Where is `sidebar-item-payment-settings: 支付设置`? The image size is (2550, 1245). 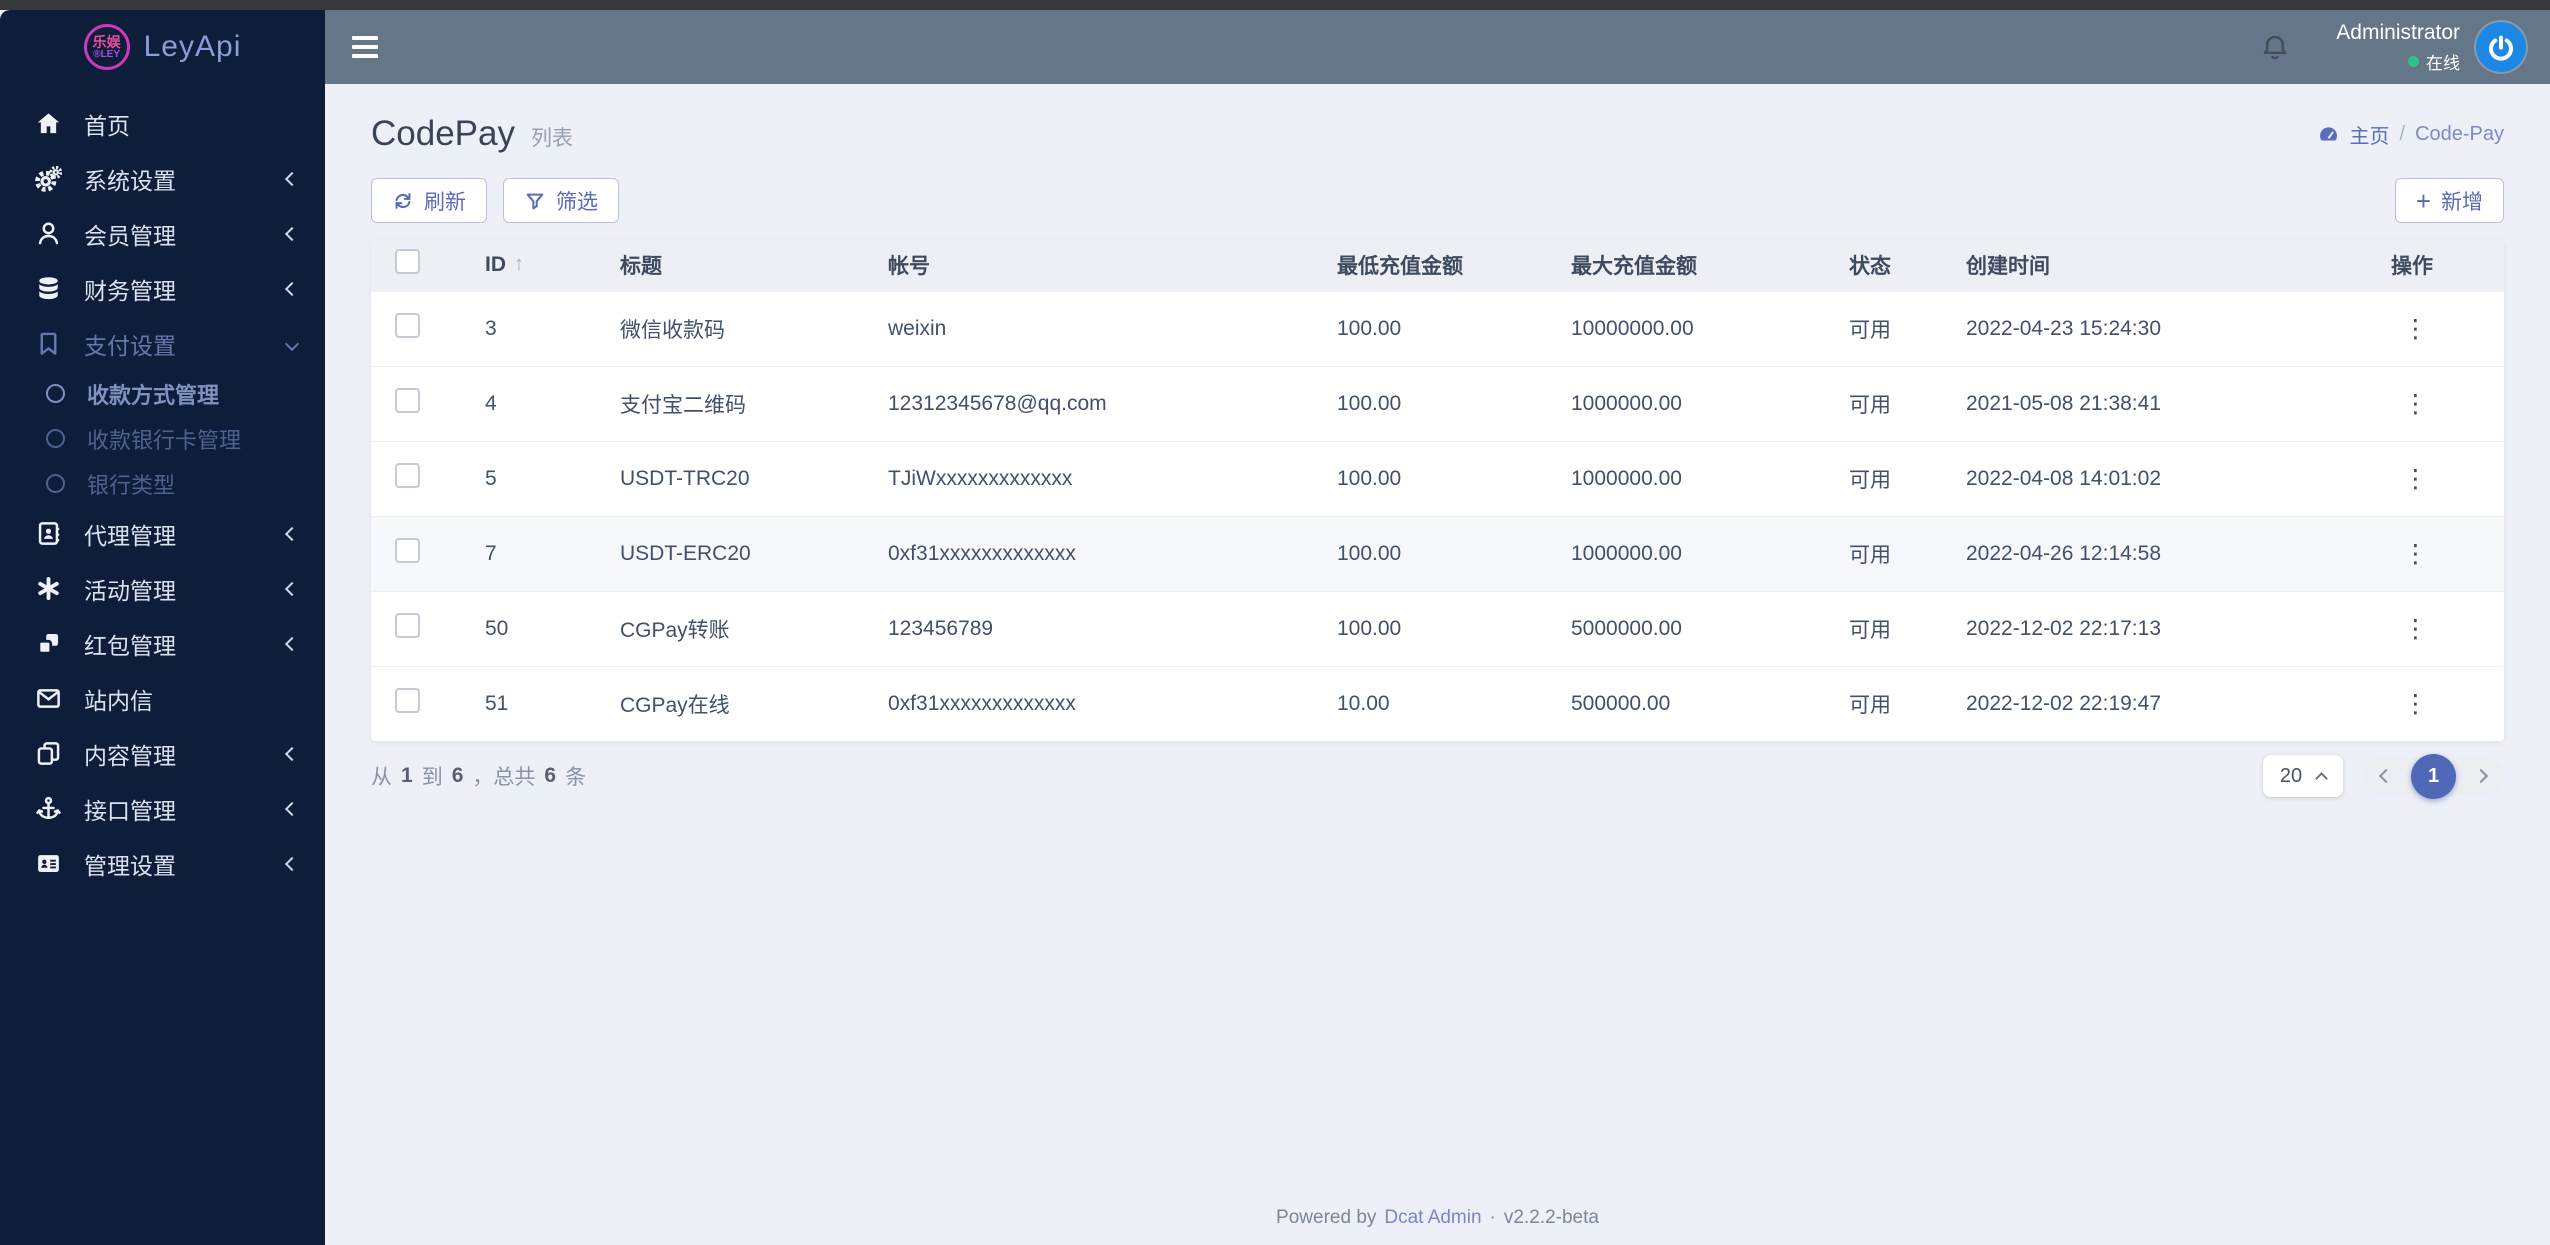
sidebar-item-payment-settings: 支付设置 is located at coordinates (162, 343).